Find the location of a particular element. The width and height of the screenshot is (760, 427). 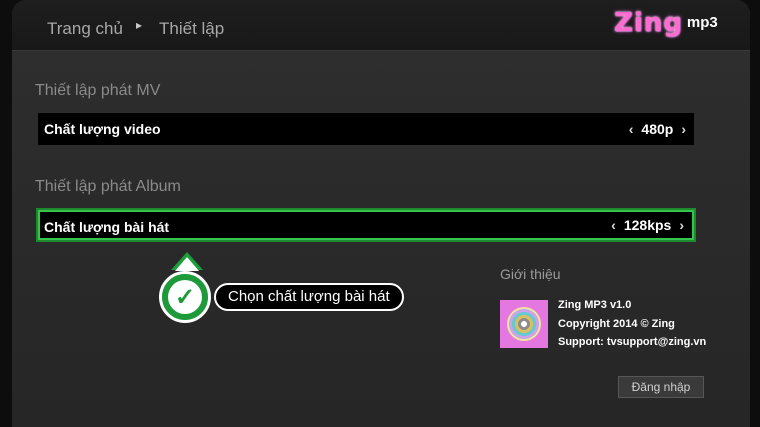

song-quality-setting: Chất lượng bài hát ‹ 128kps › is located at coordinates (366, 225).